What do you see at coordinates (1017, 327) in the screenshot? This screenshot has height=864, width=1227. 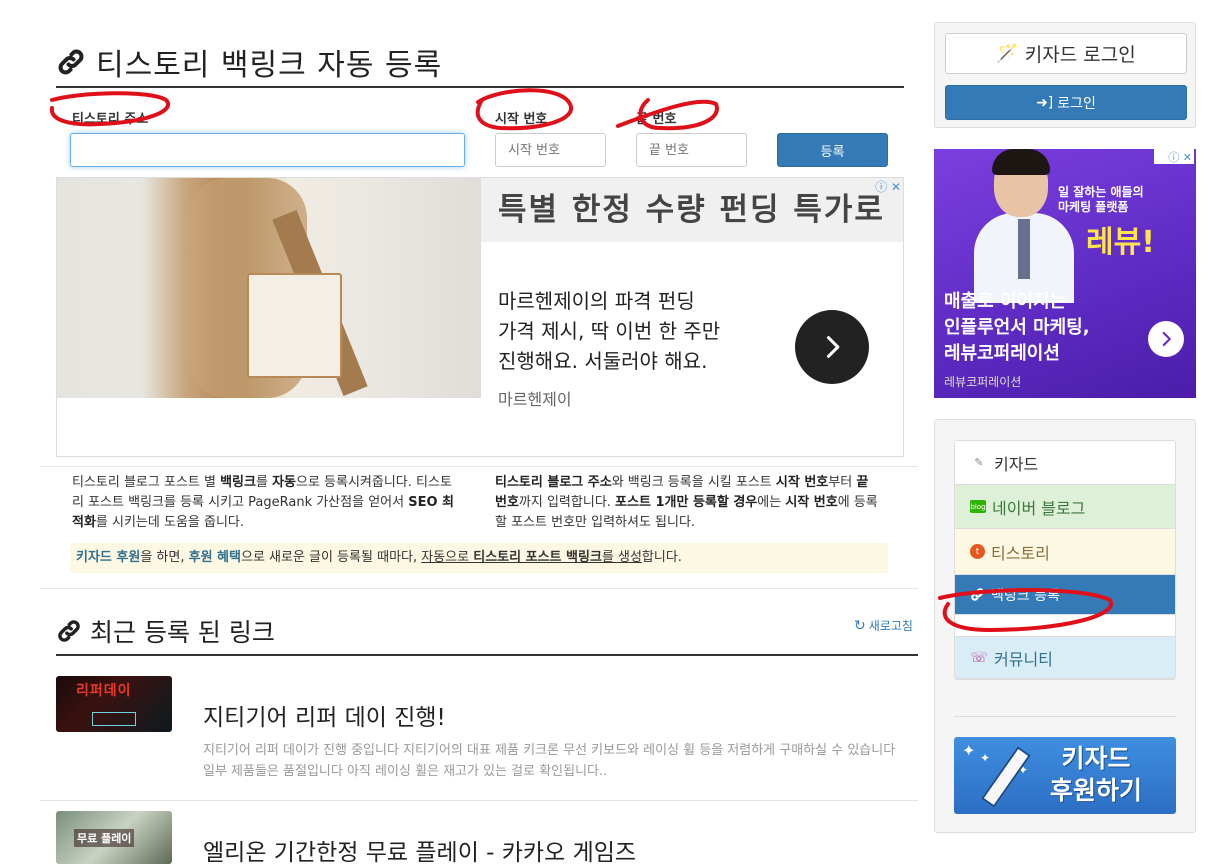 I see `side-ad-copy: 매출로 이어지는 인플루언서 마케팅, 레뷰코퍼레이션` at bounding box center [1017, 327].